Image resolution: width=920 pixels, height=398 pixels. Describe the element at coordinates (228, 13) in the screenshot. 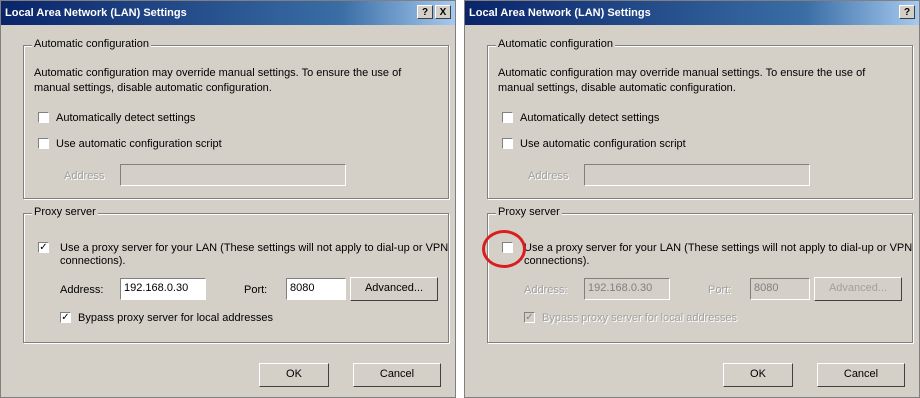

I see `title-bar: Local Area Network (LAN) Settings ? X` at that location.